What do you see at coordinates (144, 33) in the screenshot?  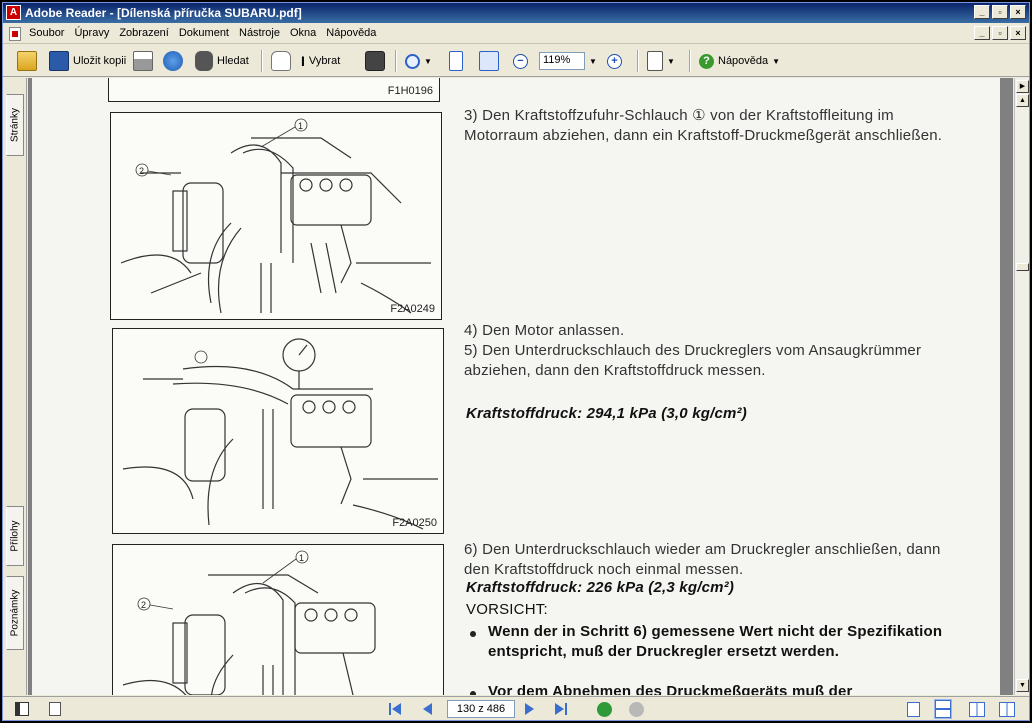 I see `menu-zobrazeni: Zobrazení` at bounding box center [144, 33].